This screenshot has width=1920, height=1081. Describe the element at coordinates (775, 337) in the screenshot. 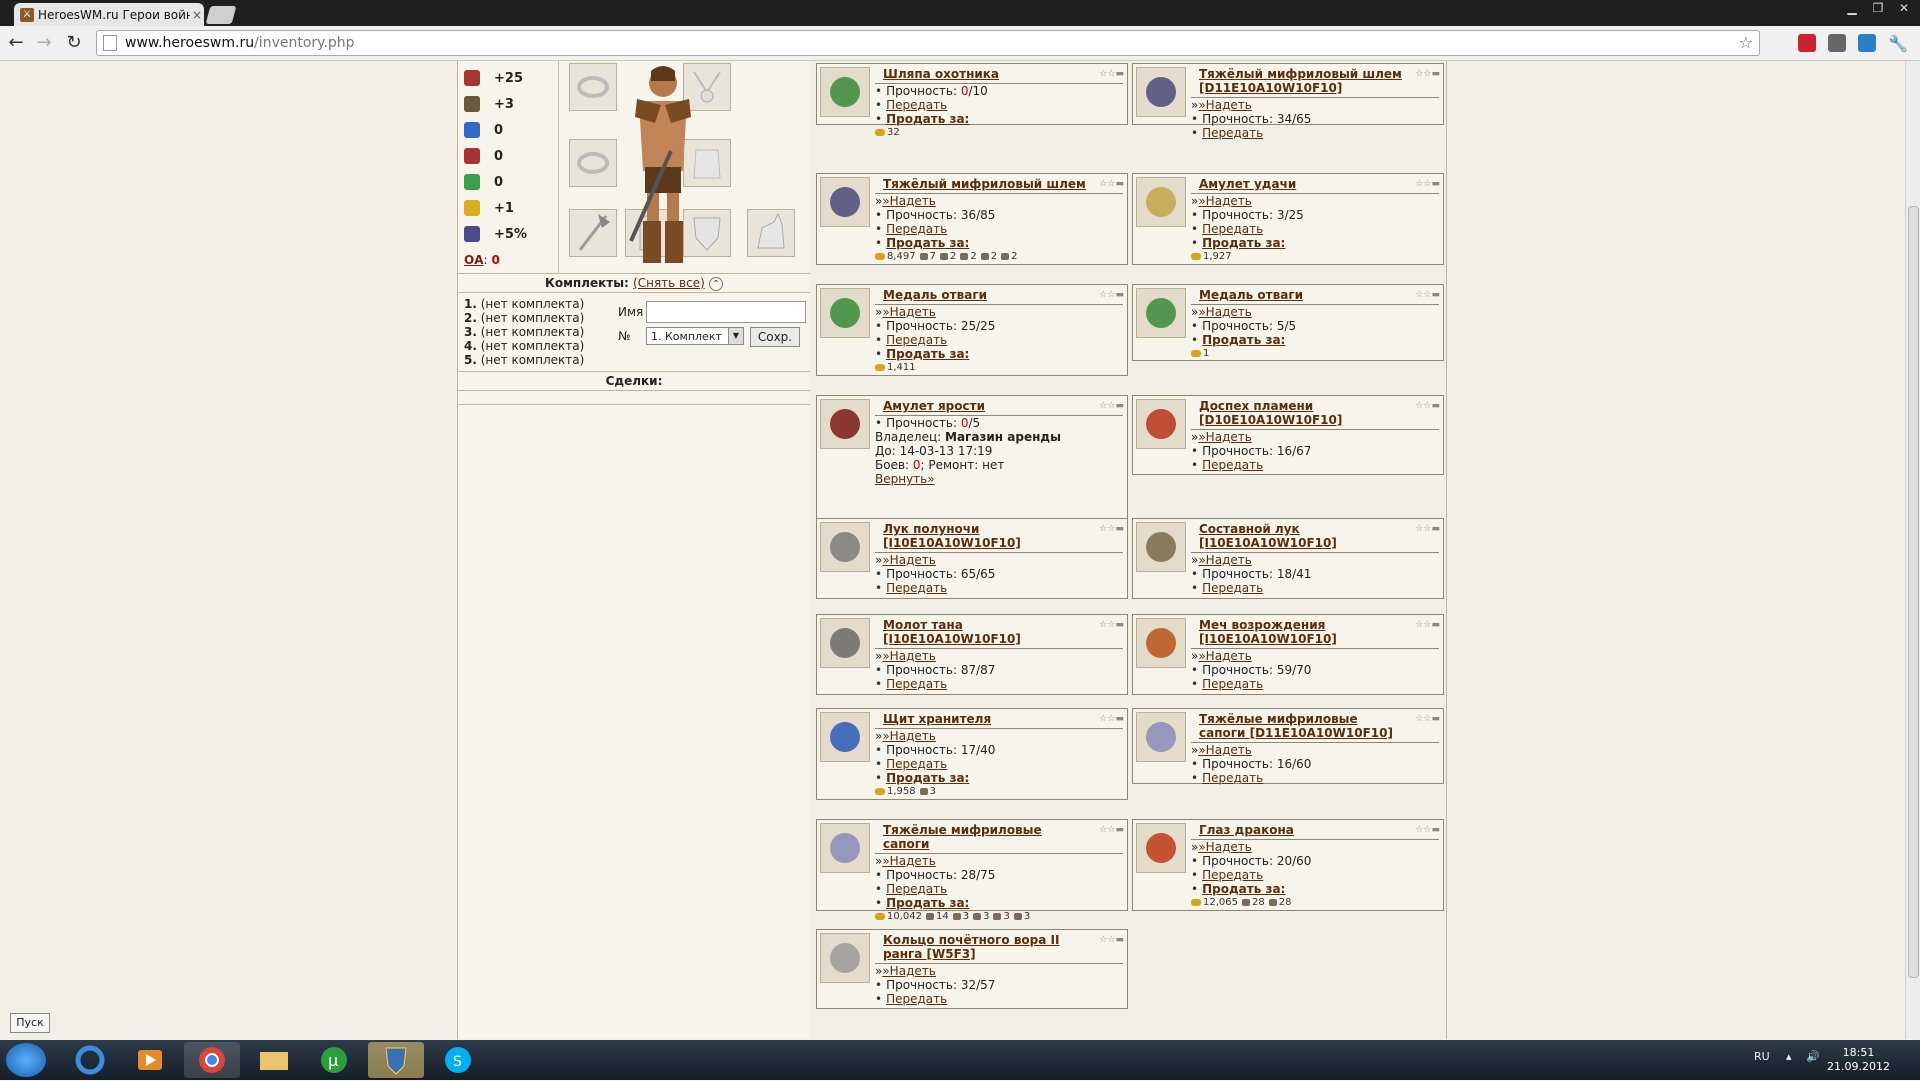

I see `kit-save-button: Сохр.` at that location.